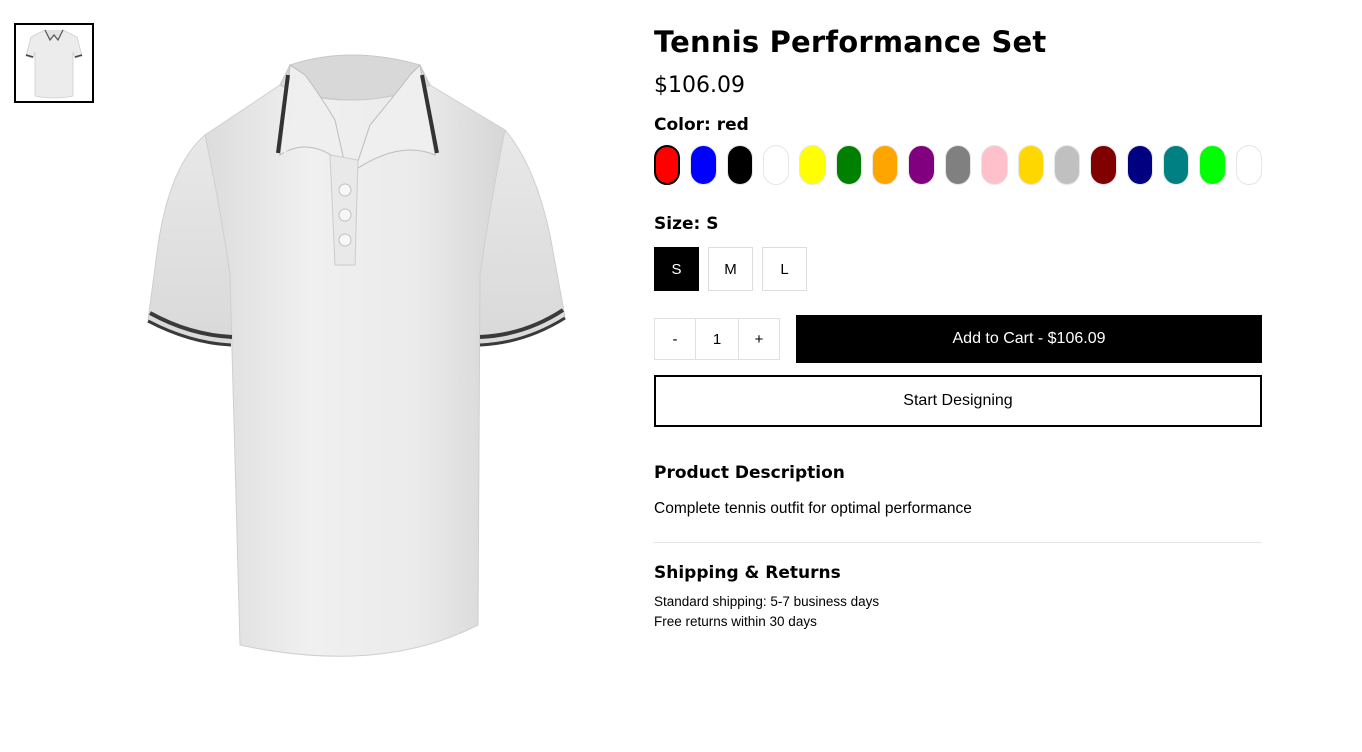 This screenshot has height=752, width=1362. I want to click on start-designing-button: Start Designing, so click(958, 401).